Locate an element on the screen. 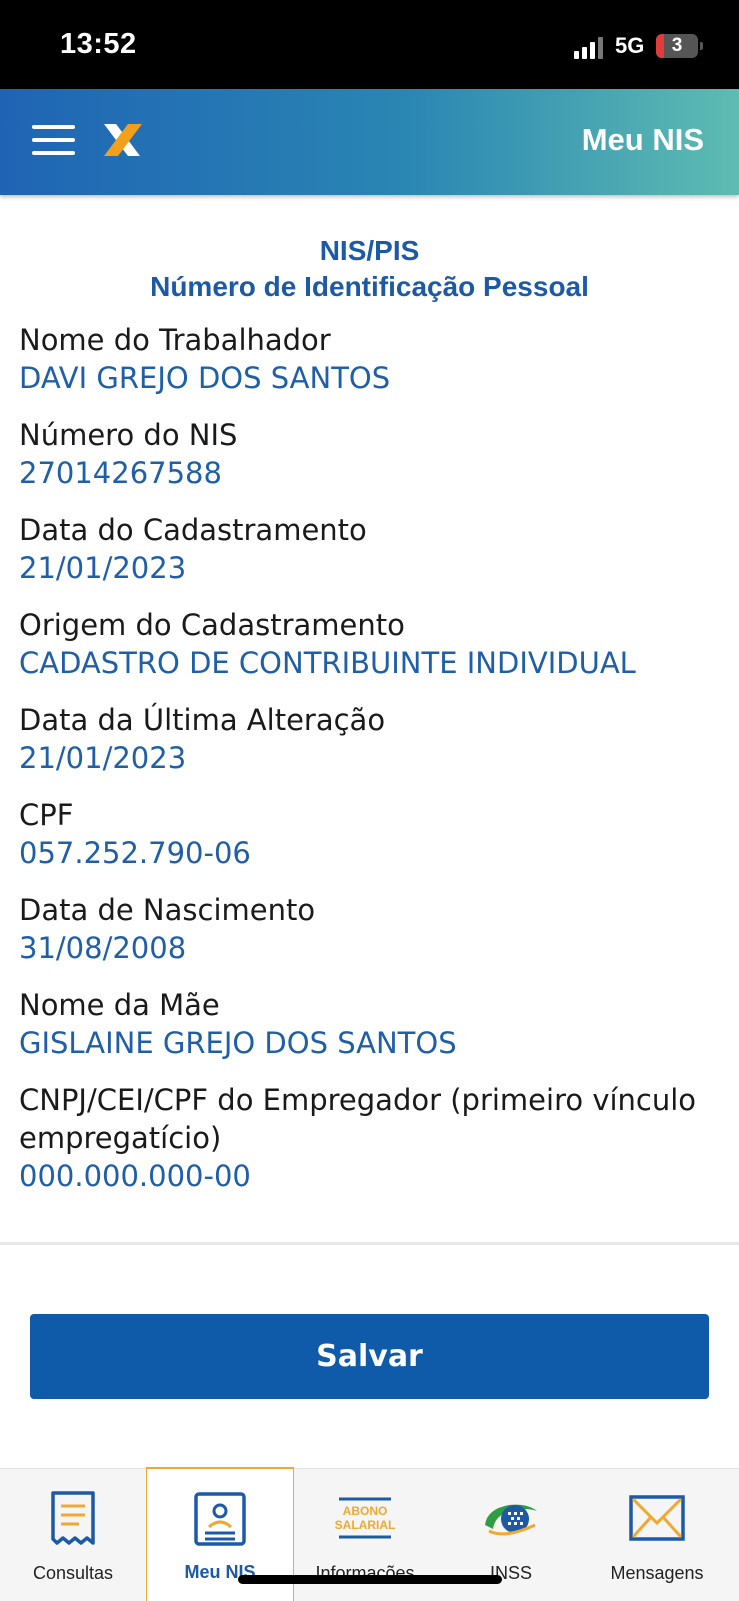  id-card-icon is located at coordinates (220, 1519).